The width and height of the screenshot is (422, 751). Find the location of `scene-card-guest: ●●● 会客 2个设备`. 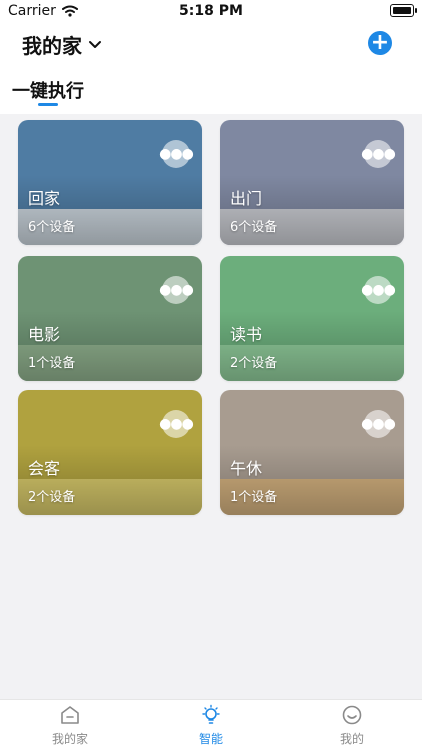

scene-card-guest: ●●● 会客 2个设备 is located at coordinates (110, 452).